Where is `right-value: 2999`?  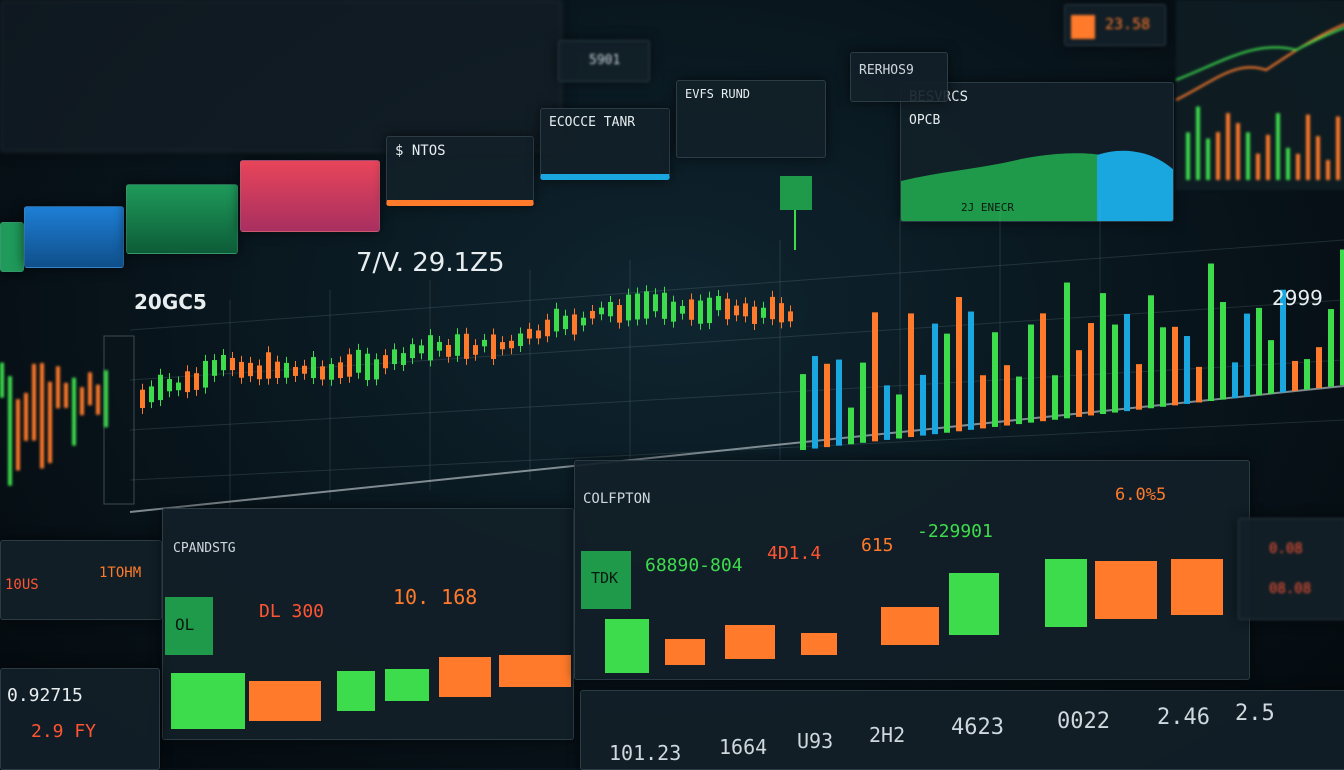 right-value: 2999 is located at coordinates (1297, 298).